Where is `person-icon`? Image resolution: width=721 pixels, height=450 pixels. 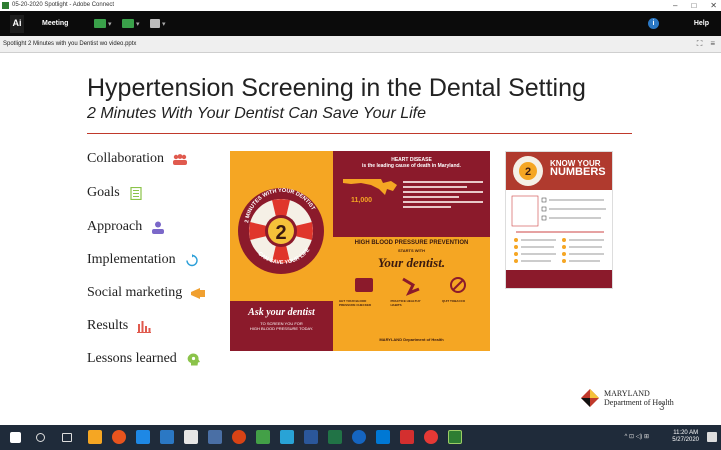 person-icon is located at coordinates (158, 227).